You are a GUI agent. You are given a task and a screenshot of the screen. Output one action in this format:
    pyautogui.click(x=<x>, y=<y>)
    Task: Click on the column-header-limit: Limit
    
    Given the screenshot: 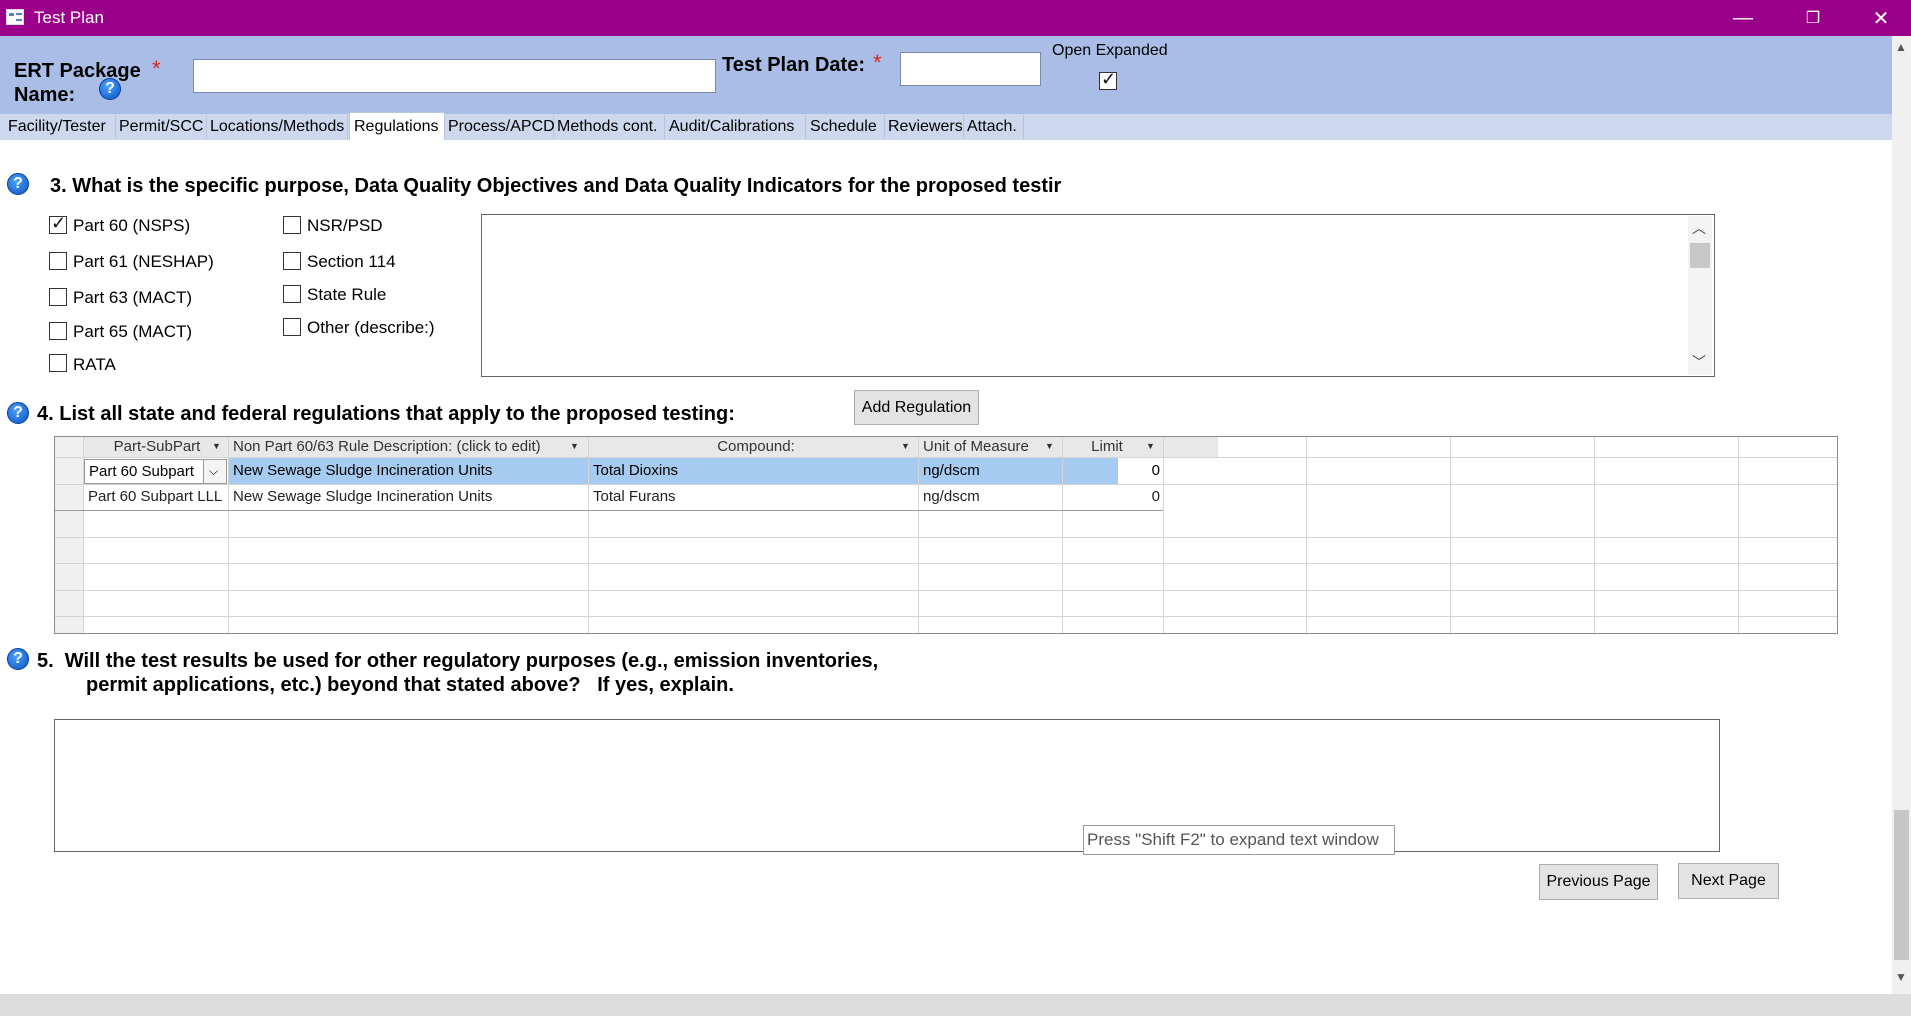 What is the action you would take?
    pyautogui.click(x=1105, y=446)
    